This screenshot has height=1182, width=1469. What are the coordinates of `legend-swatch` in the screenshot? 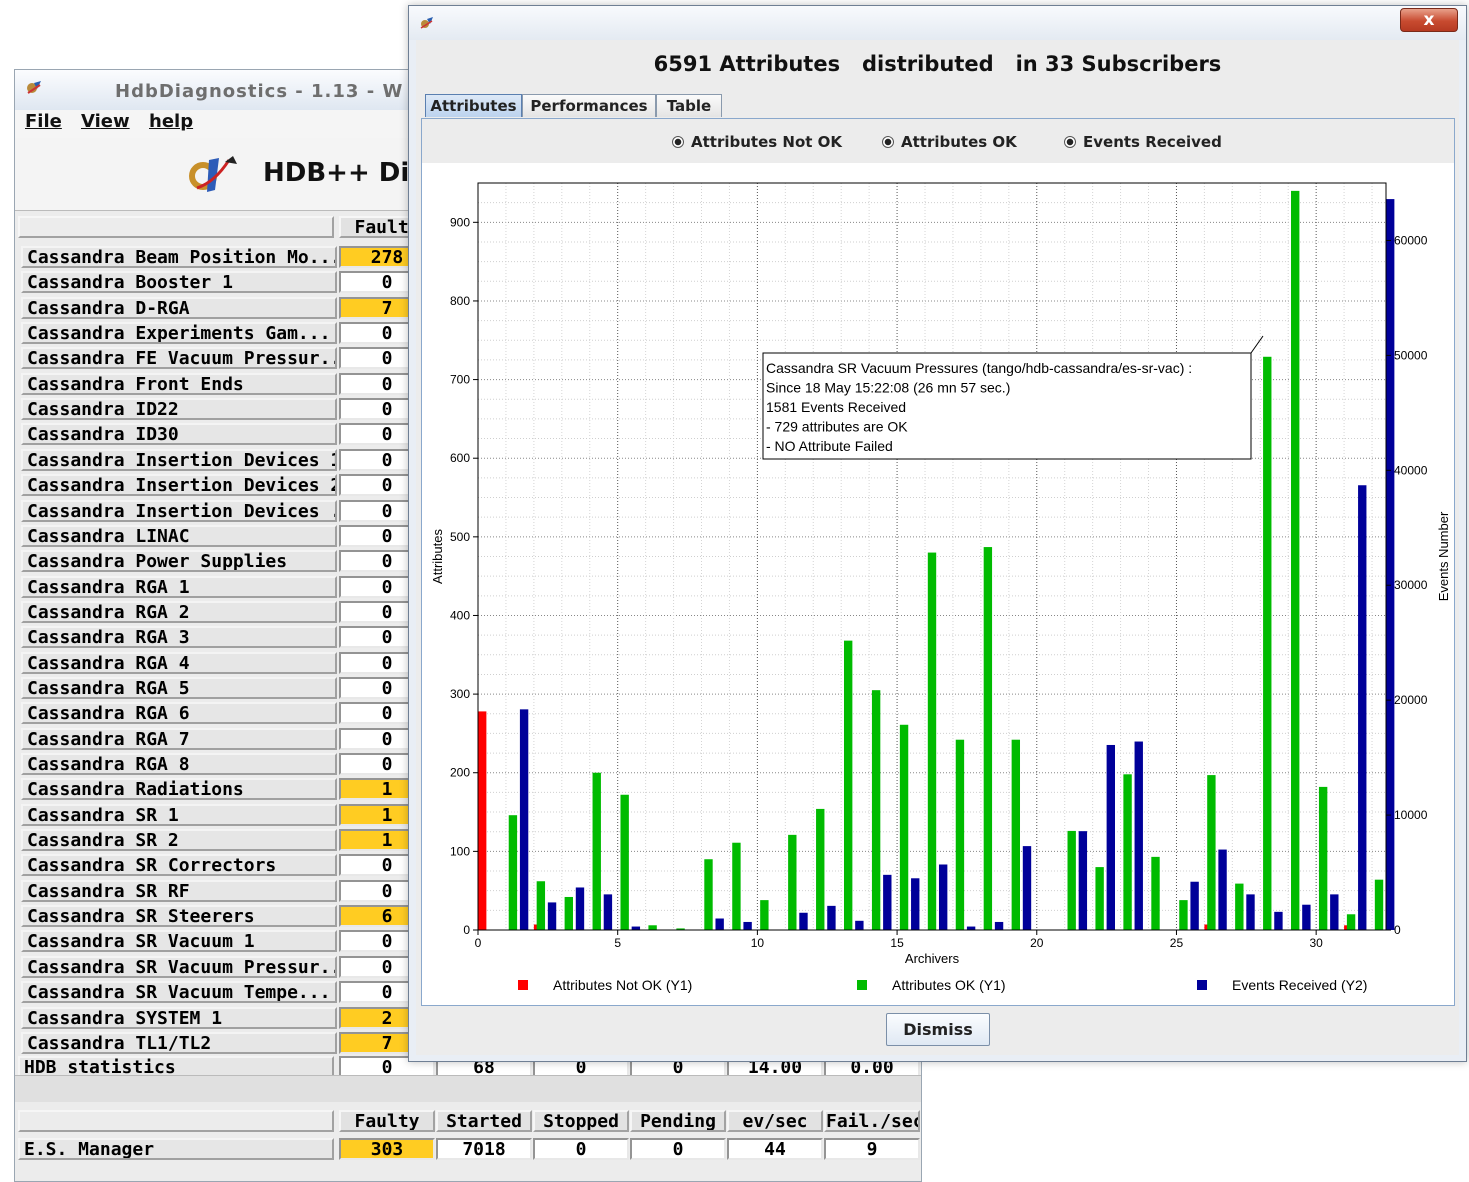 It's located at (523, 985).